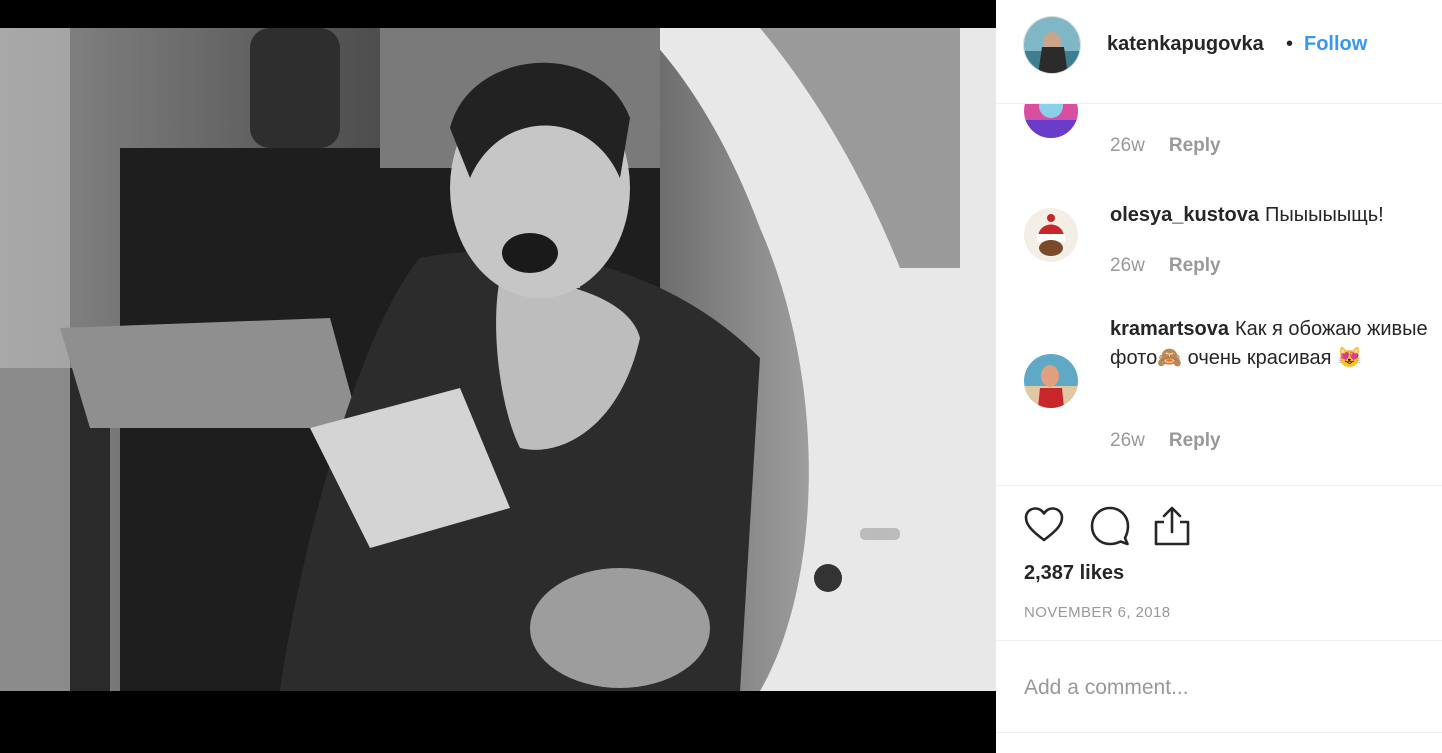  Describe the element at coordinates (1110, 526) in the screenshot. I see `comment-bubble-icon` at that location.